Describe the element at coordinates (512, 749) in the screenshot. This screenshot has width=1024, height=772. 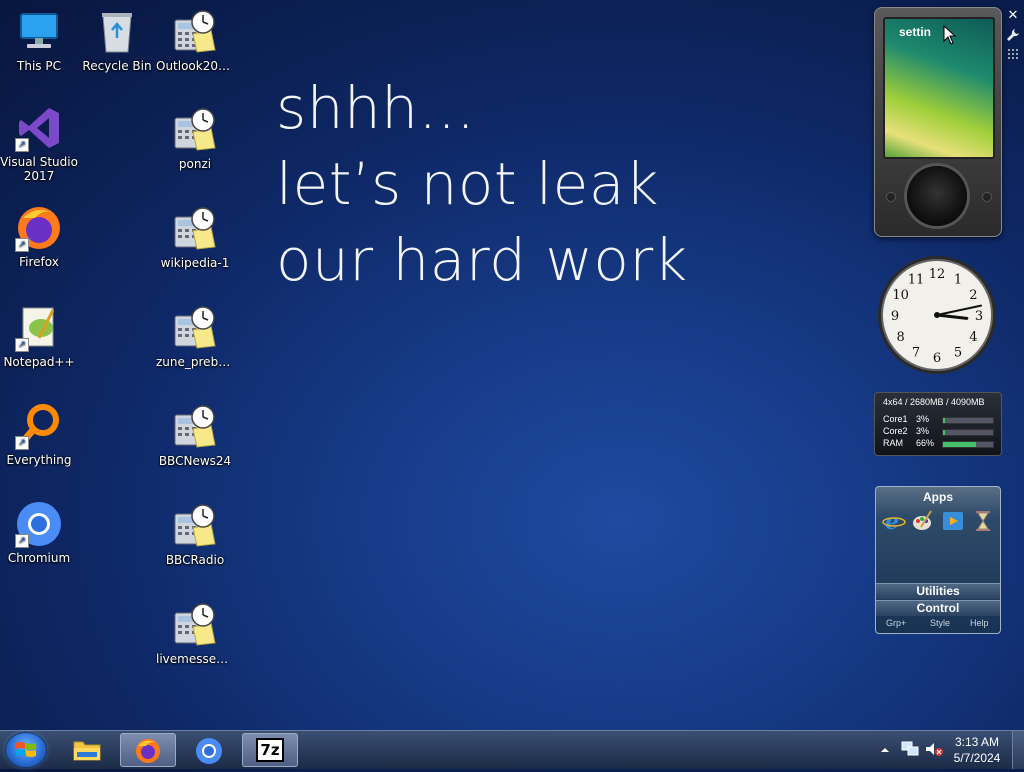
I see `taskbar: 7z 3:13 AM 5/7/2024` at that location.